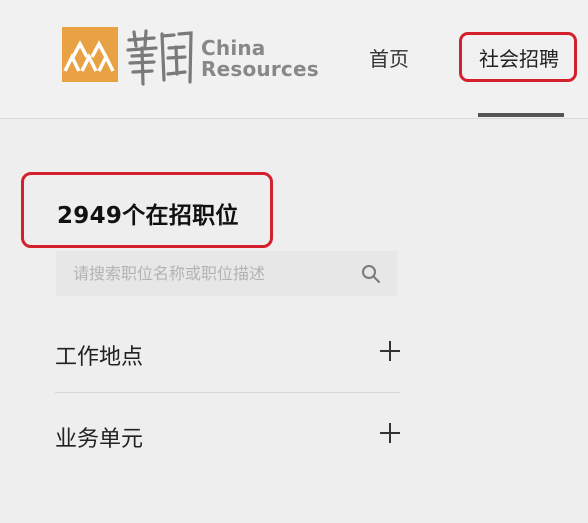 The image size is (588, 523). What do you see at coordinates (201, 273) in the screenshot?
I see `search-input` at bounding box center [201, 273].